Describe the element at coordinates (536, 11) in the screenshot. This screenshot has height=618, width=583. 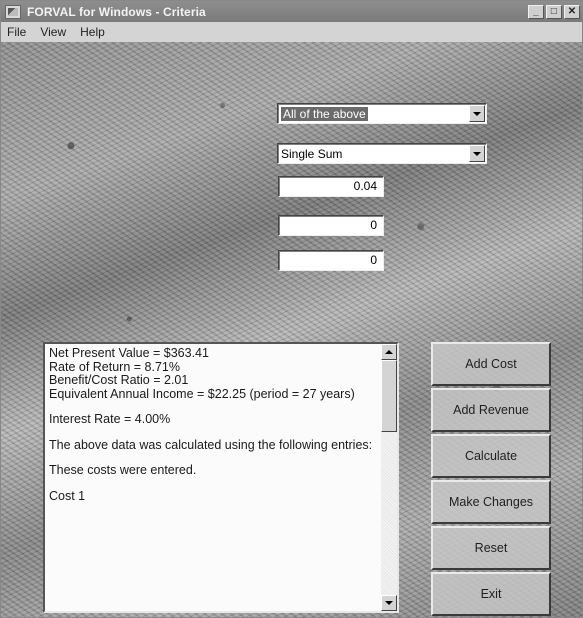
I see `minimize-icon: _` at that location.